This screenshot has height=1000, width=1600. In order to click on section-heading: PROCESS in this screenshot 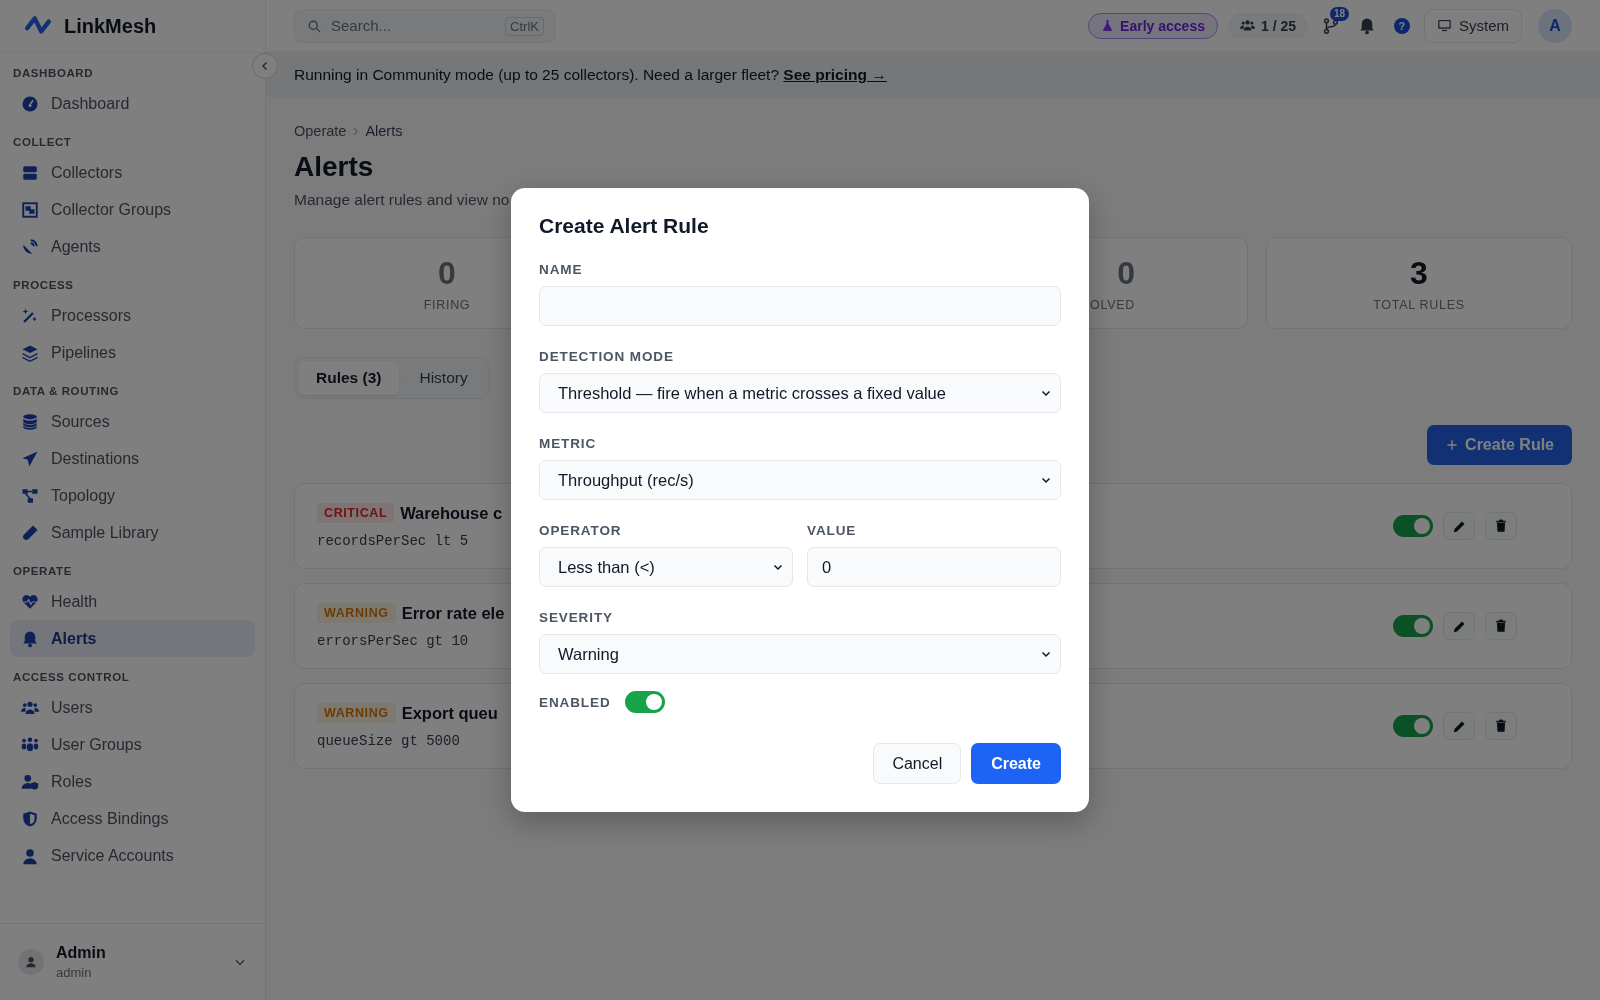, I will do `click(43, 285)`.